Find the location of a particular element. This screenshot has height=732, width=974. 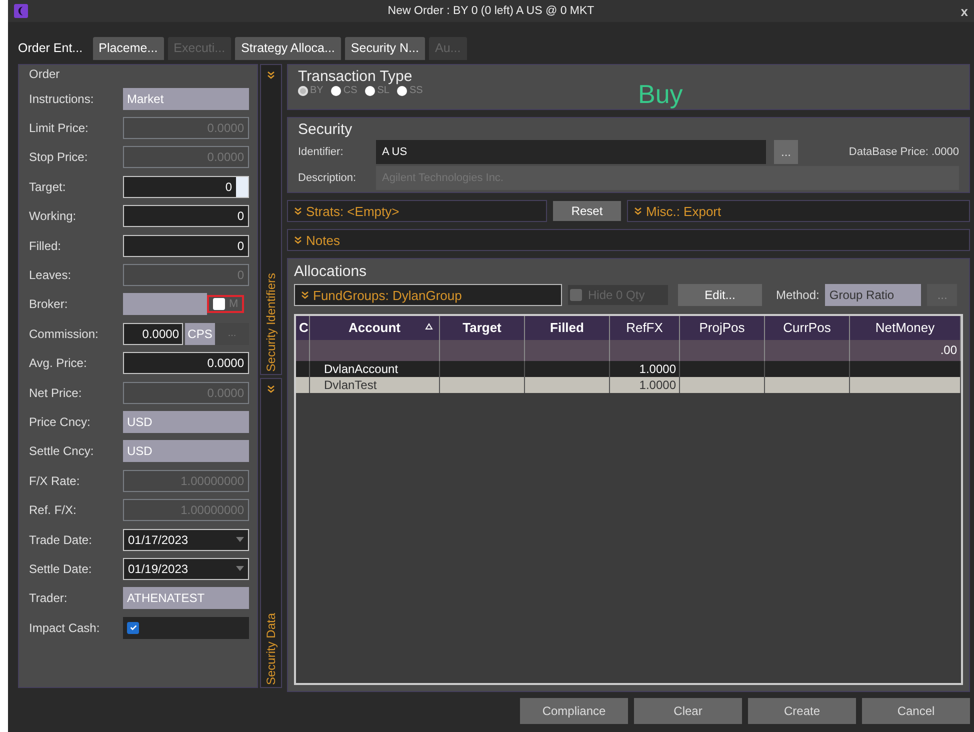

field-label: Filled: is located at coordinates (45, 245).